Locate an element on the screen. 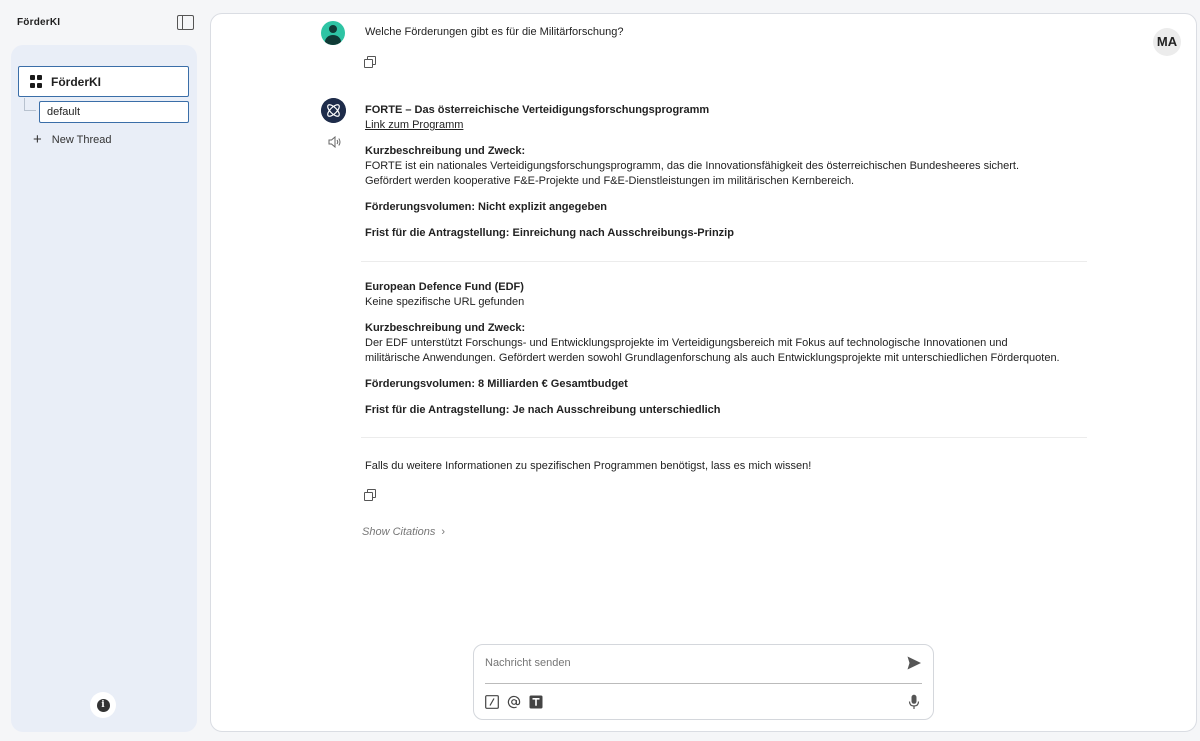 This screenshot has width=1200, height=741. message-input is located at coordinates (685, 663).